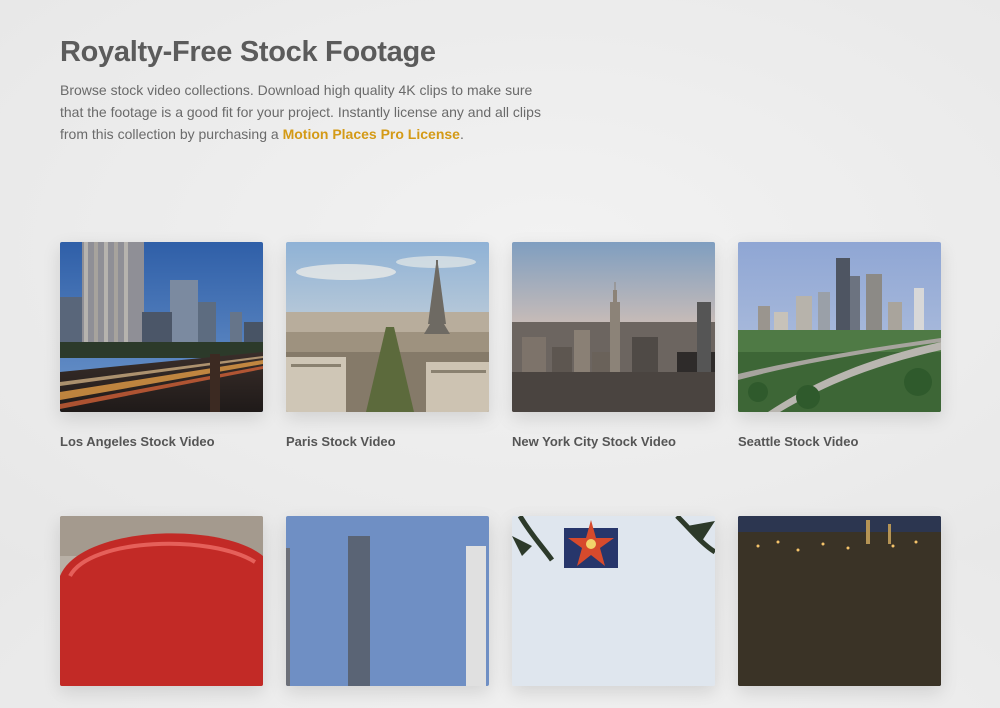 The image size is (1000, 708). Describe the element at coordinates (839, 601) in the screenshot. I see `night-city-thumbnail` at that location.